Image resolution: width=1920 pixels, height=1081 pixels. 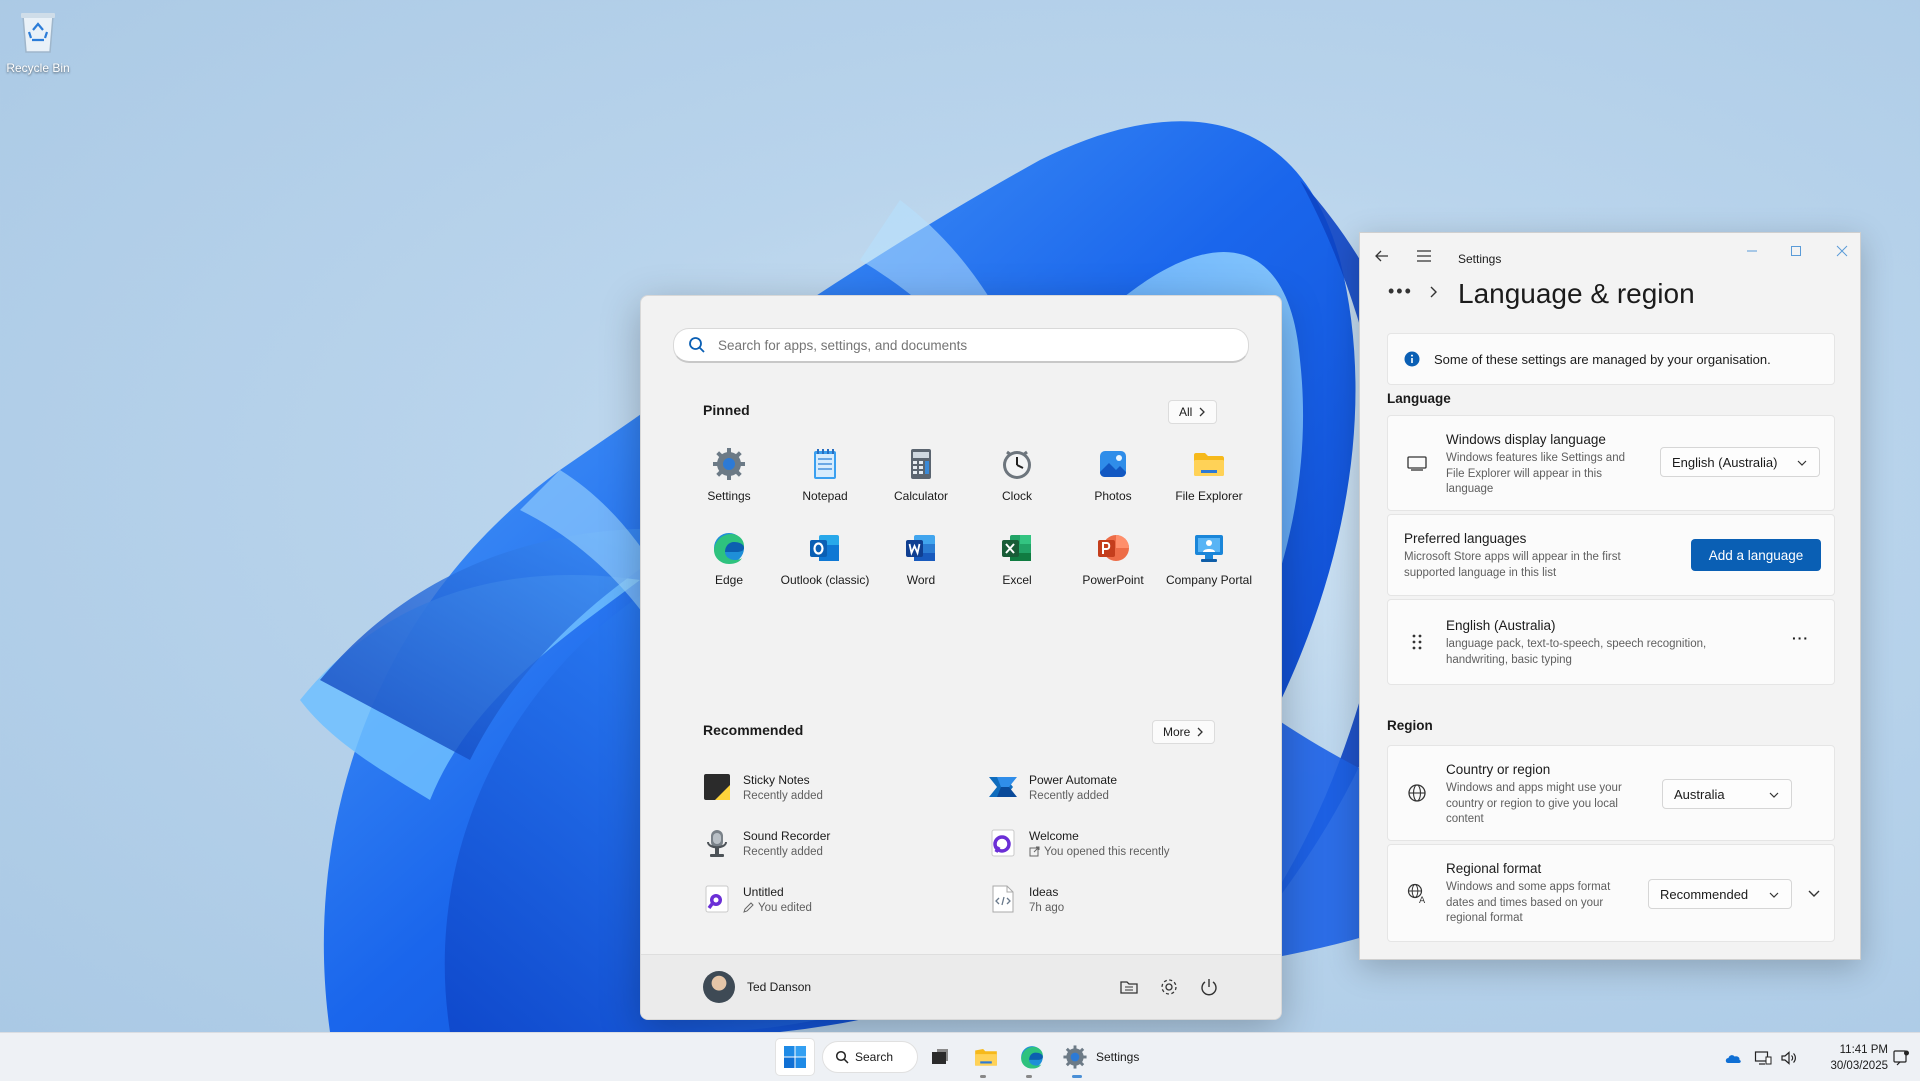 I want to click on settings-titlebar: Settings, so click(x=1610, y=253).